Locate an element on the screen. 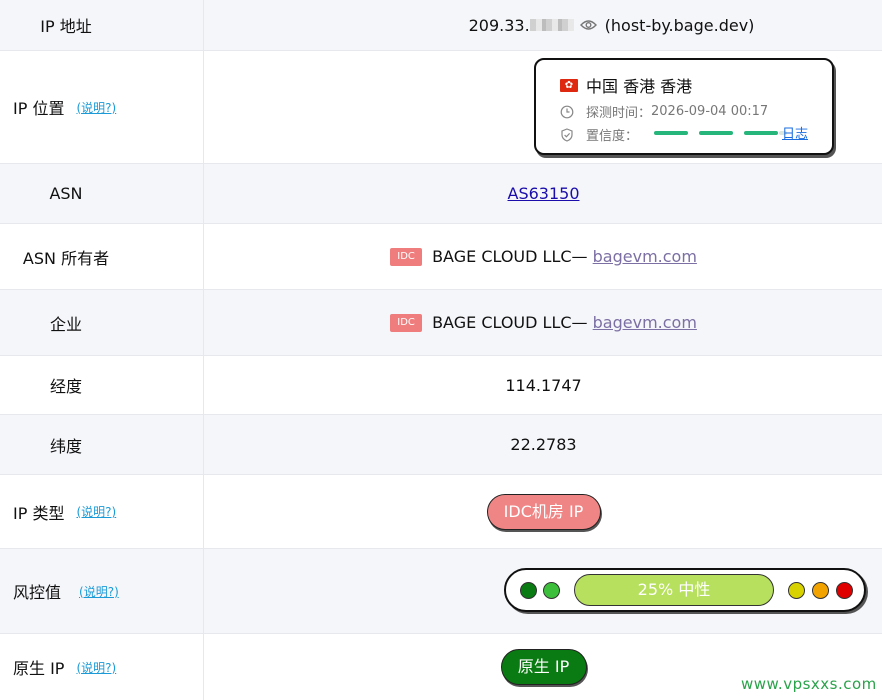 The width and height of the screenshot is (882, 700). ip-masked-part is located at coordinates (551, 25).